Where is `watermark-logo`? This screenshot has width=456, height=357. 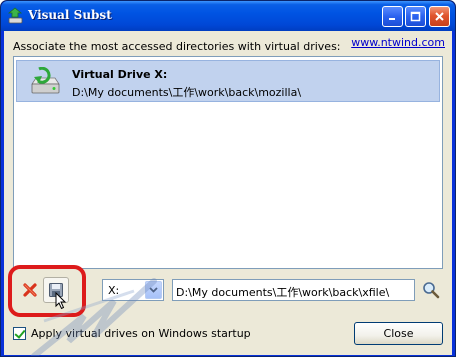
watermark-logo is located at coordinates (94, 317).